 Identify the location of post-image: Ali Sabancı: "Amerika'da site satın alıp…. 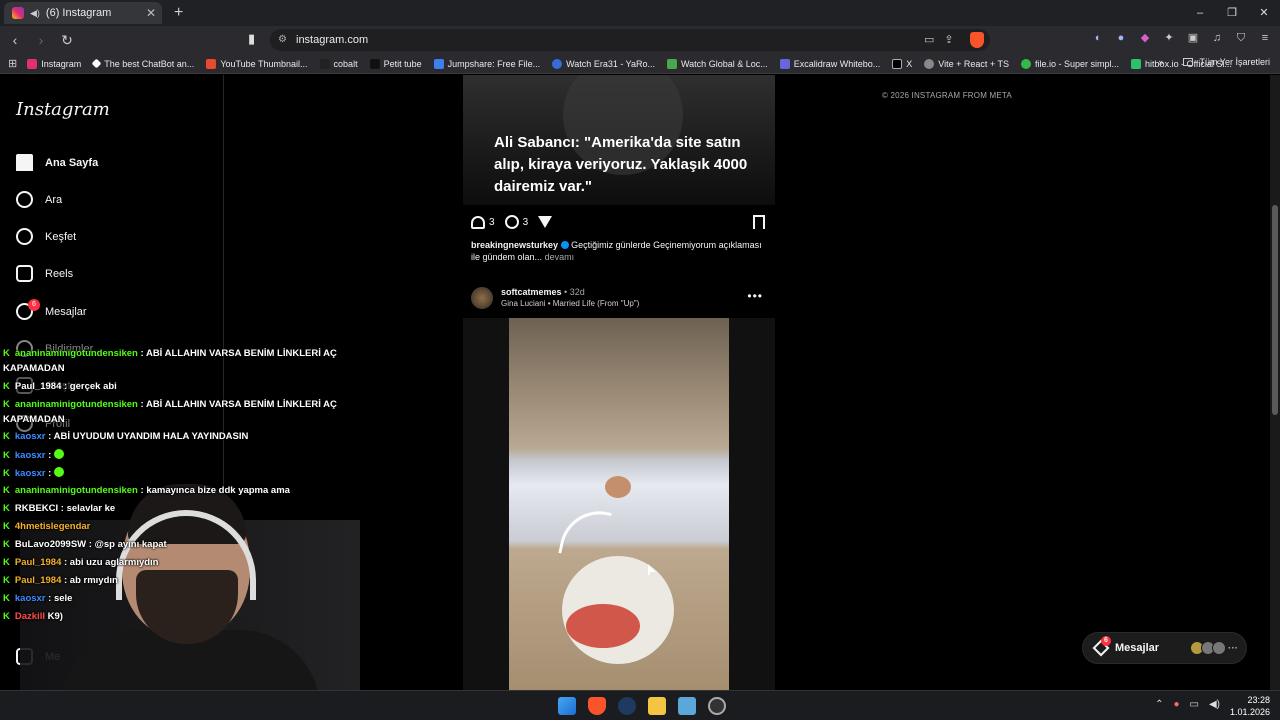
(619, 140).